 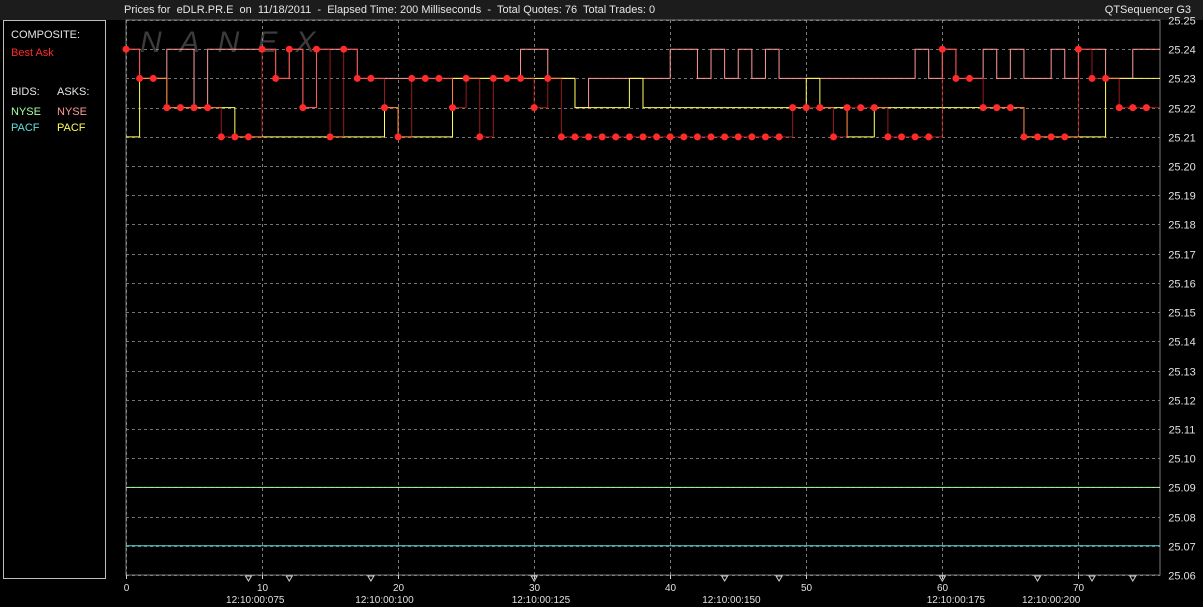 What do you see at coordinates (541, 600) in the screenshot?
I see `time-label: 12:10:00:125` at bounding box center [541, 600].